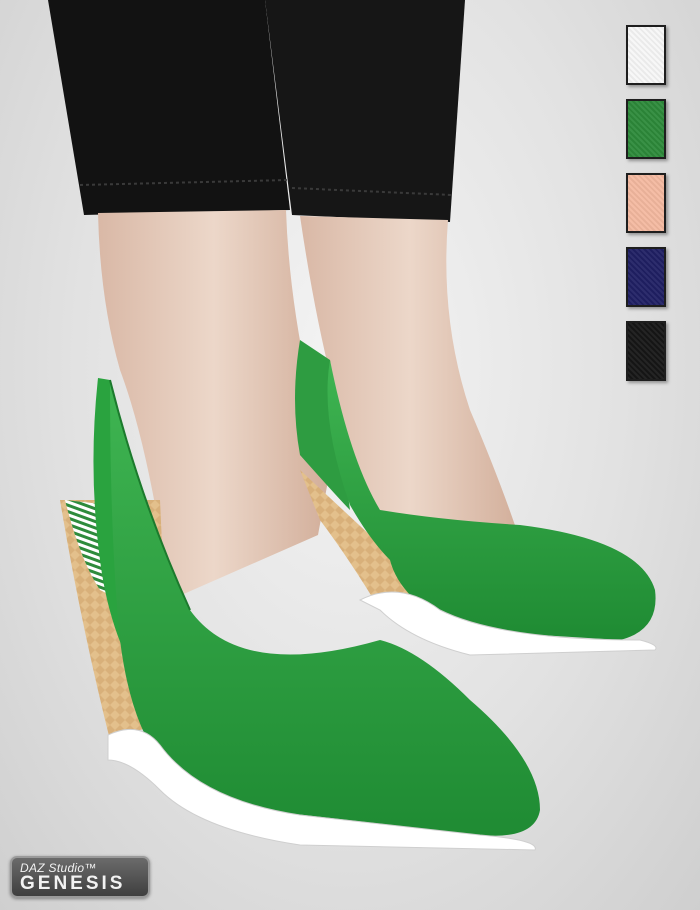 This screenshot has height=910, width=700. What do you see at coordinates (73, 883) in the screenshot?
I see `logo-line-genesis: GENESIS` at bounding box center [73, 883].